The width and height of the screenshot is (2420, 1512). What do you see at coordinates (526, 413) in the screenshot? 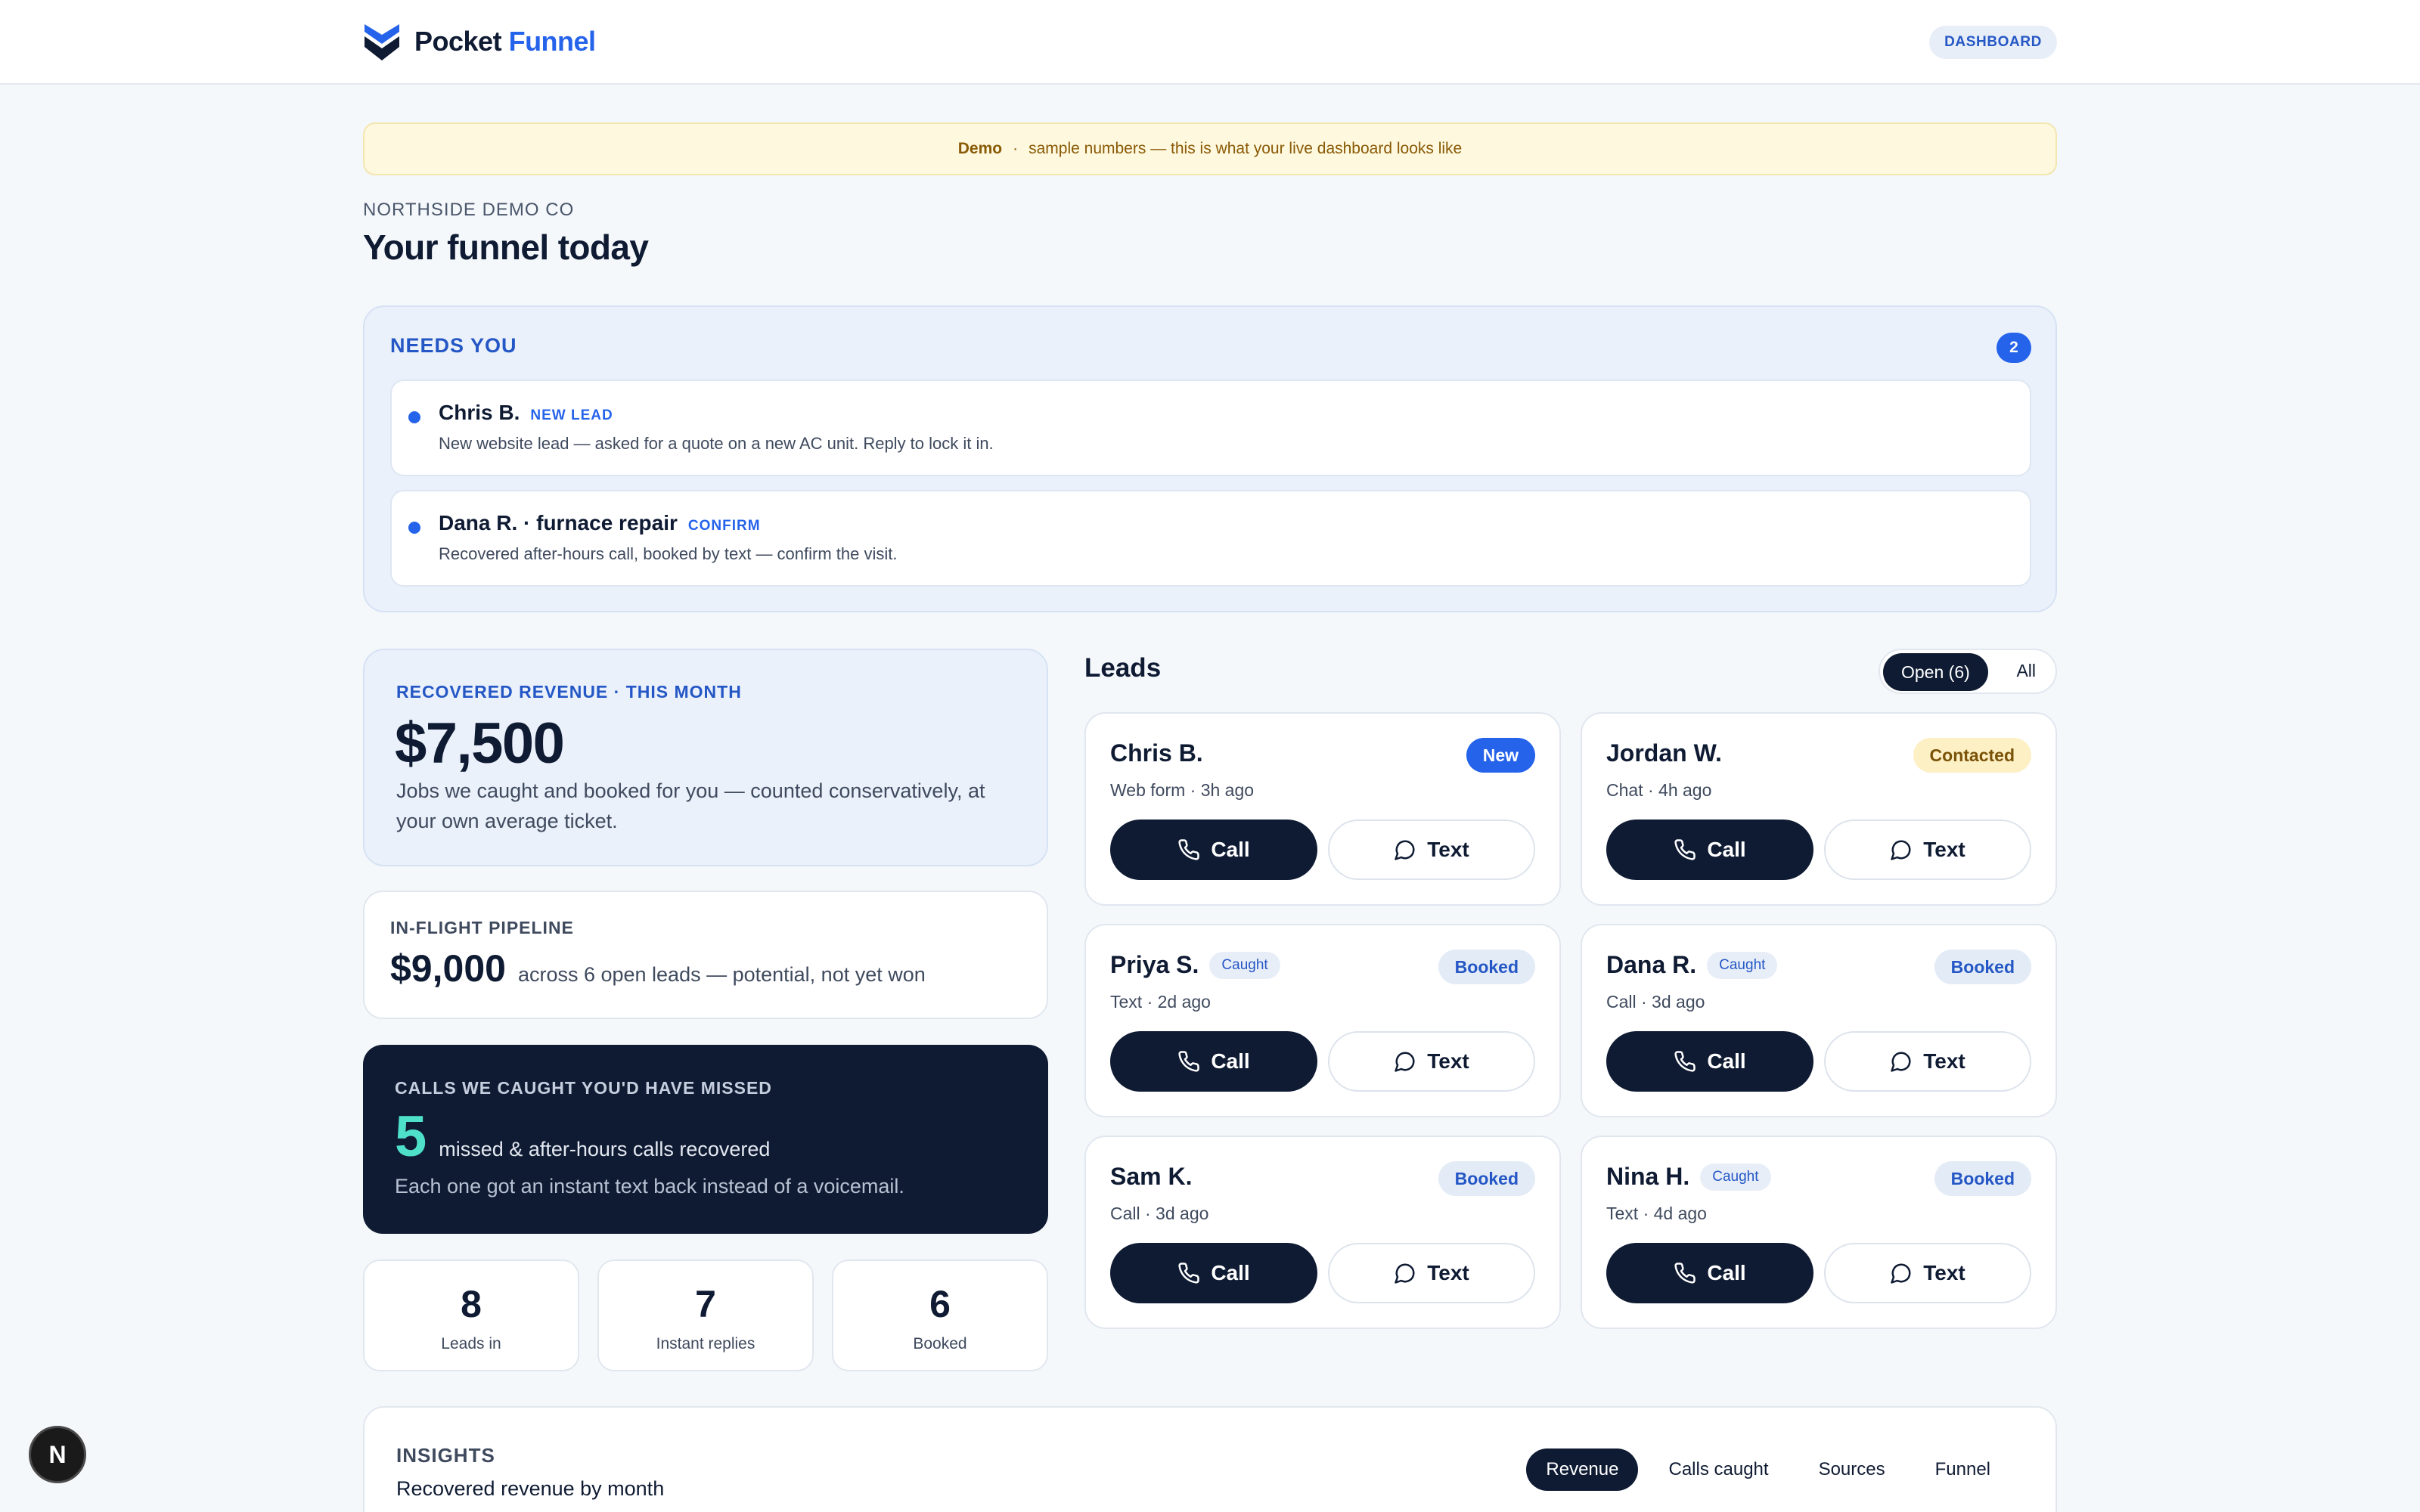
I see `needs-you-item-title: Chris B. NEW LEAD` at bounding box center [526, 413].